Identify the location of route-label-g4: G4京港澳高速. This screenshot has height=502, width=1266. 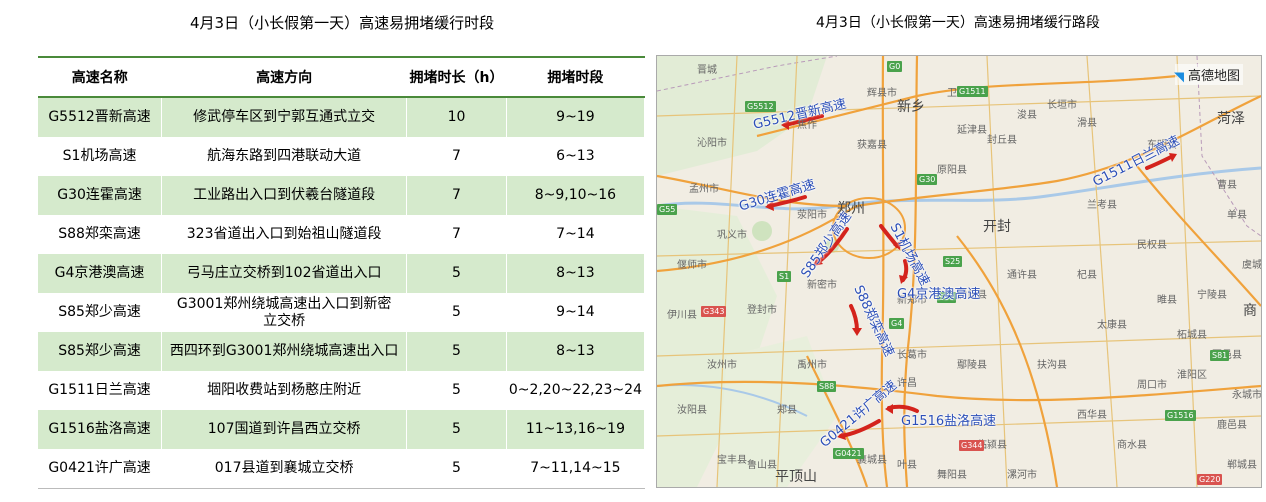
(939, 294).